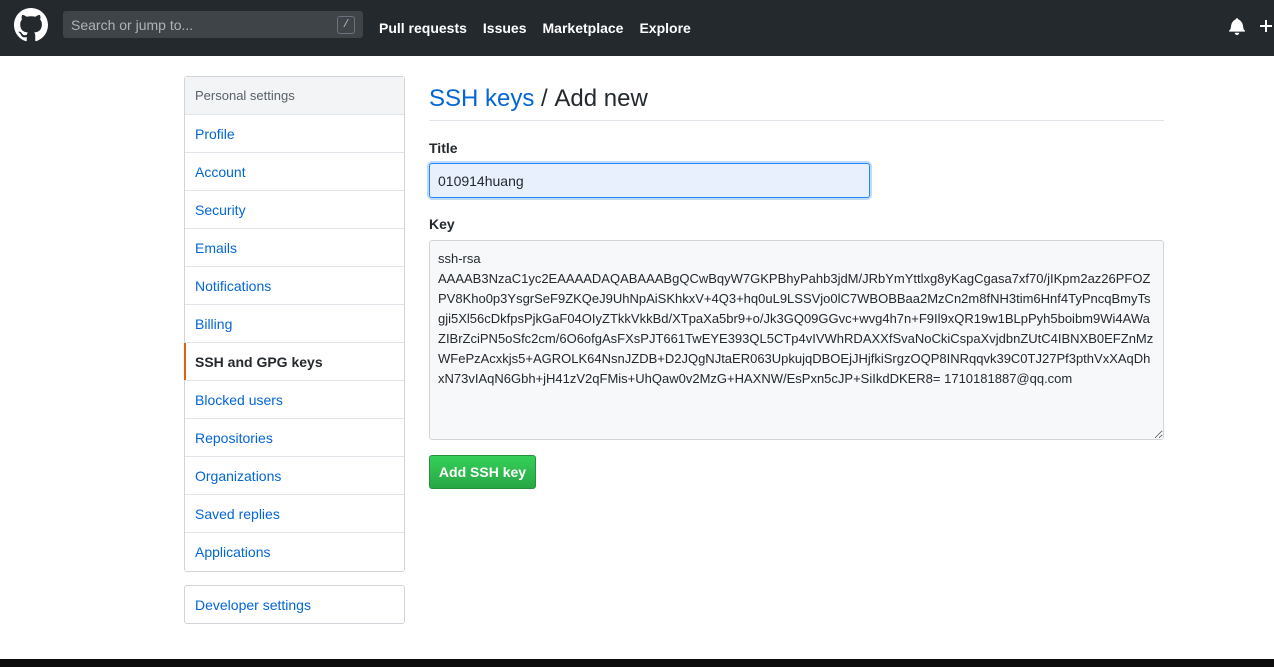  I want to click on bell-icon, so click(1237, 26).